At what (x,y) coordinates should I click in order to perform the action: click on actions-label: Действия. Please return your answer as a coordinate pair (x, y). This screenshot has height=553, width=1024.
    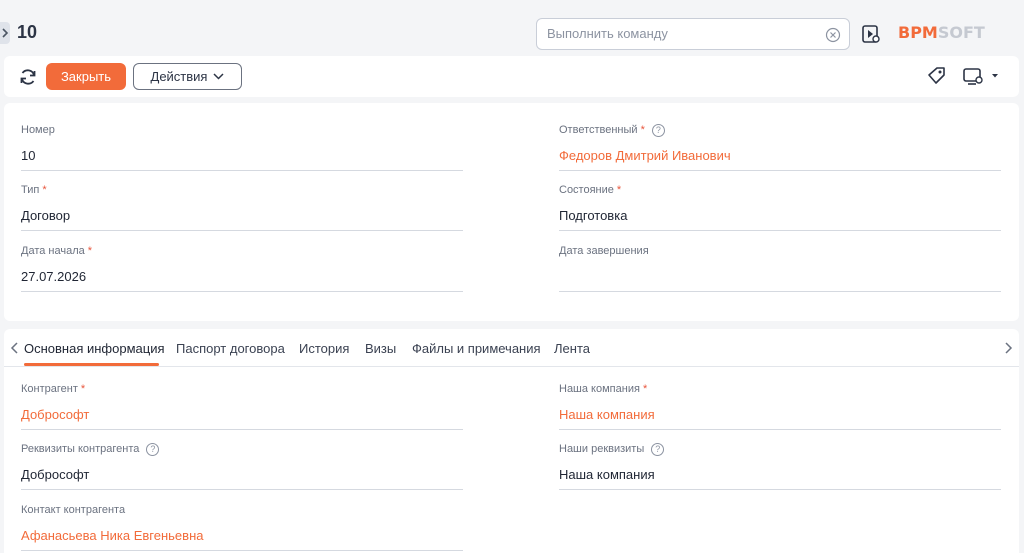
    Looking at the image, I should click on (179, 76).